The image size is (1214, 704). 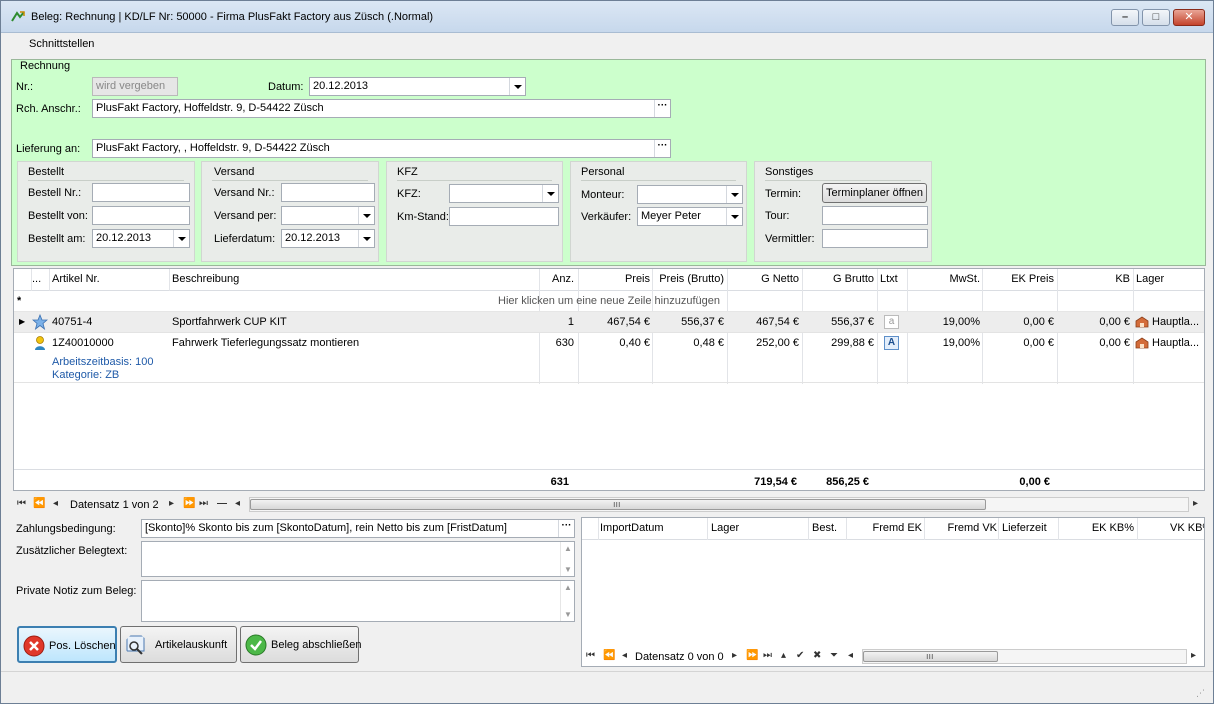 I want to click on pos-loeschen-button: Pos. Löschen, so click(x=67, y=644).